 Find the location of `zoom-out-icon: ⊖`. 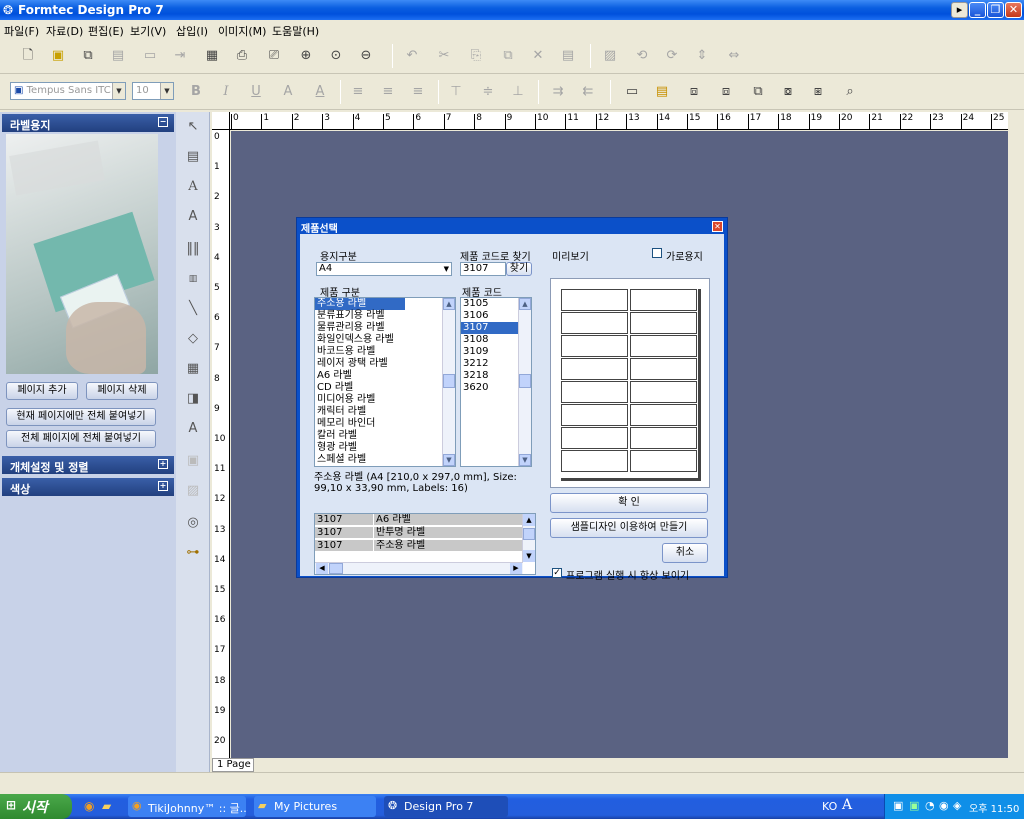

zoom-out-icon: ⊖ is located at coordinates (366, 56).